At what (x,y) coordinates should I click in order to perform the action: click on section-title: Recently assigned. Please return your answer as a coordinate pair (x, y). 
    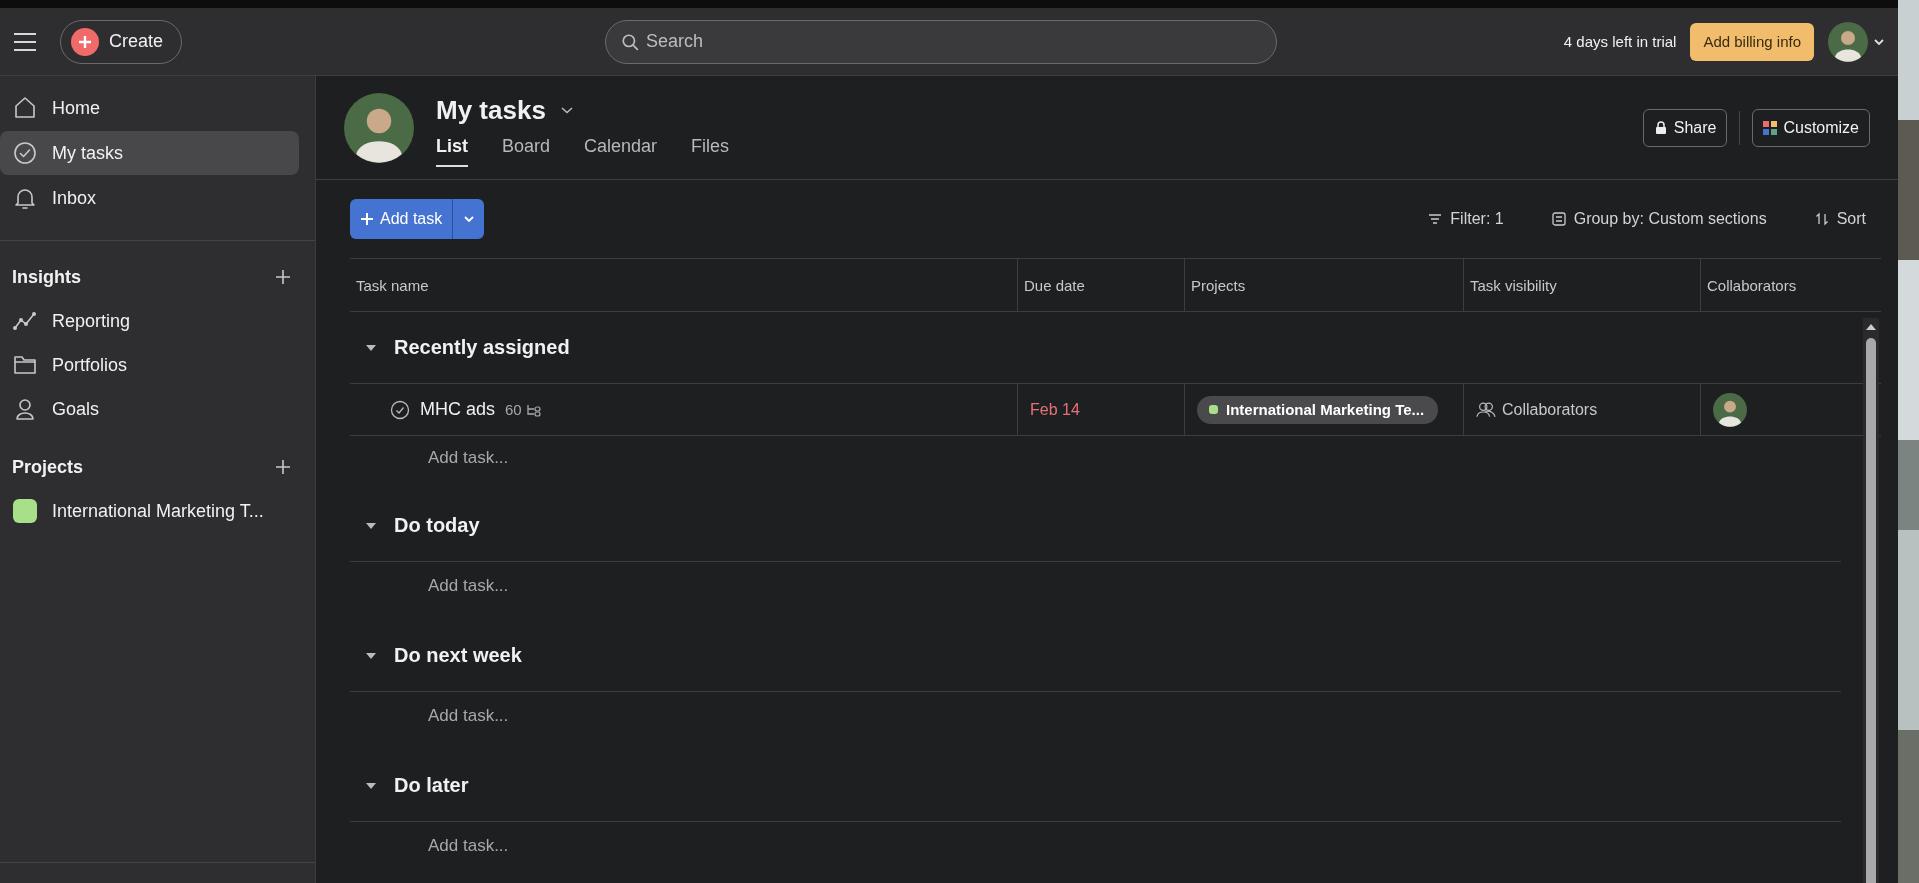
    Looking at the image, I should click on (482, 347).